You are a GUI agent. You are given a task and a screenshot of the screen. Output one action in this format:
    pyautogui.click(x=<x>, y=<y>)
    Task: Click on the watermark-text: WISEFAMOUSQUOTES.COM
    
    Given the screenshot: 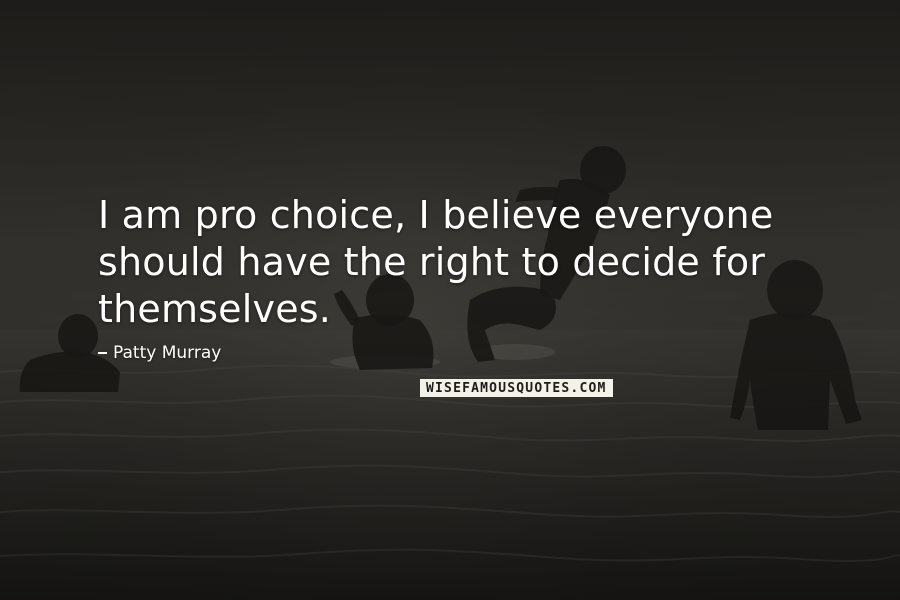 What is the action you would take?
    pyautogui.click(x=516, y=388)
    